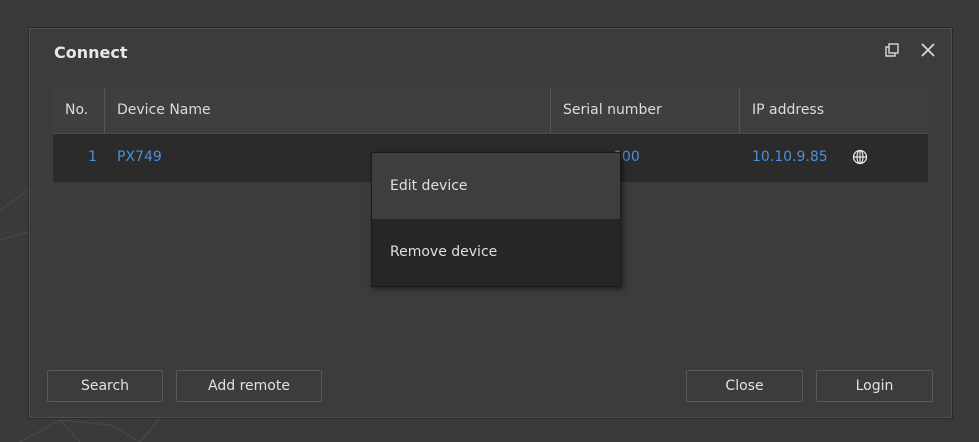 This screenshot has width=979, height=442. I want to click on menu-item-edit-device: Edit device, so click(496, 186).